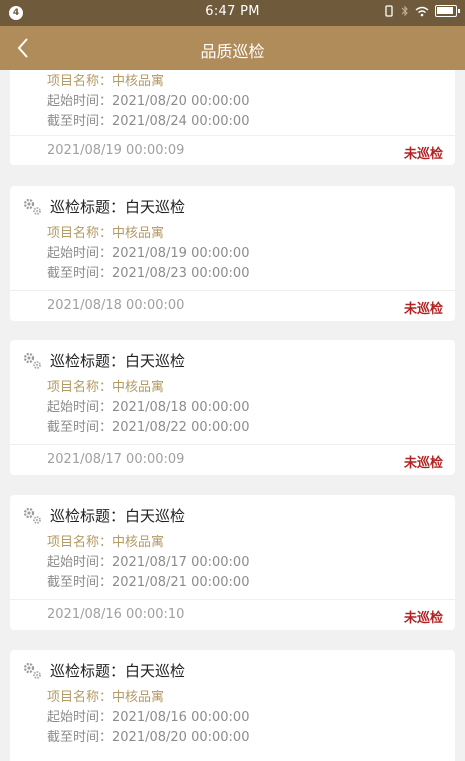  I want to click on created-date: 2021/08/19 00:00:09, so click(116, 150).